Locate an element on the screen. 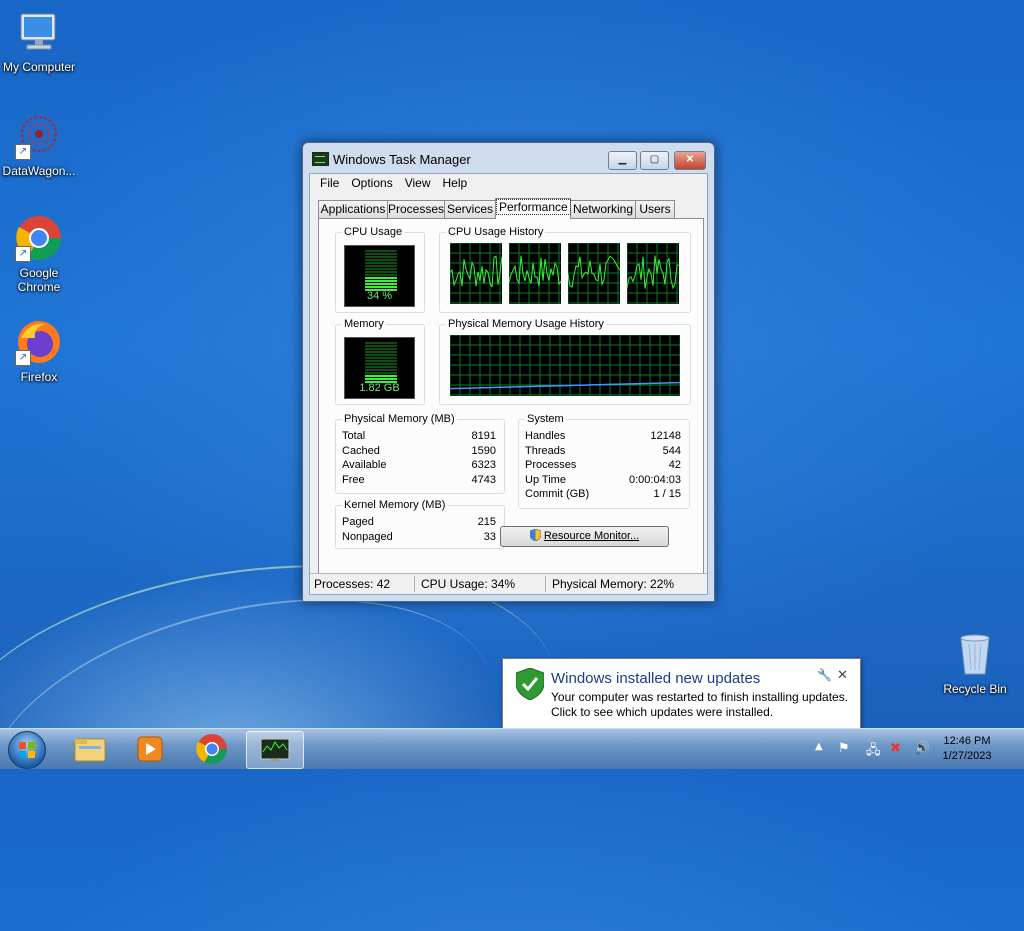  taskbar-chrome-button is located at coordinates (212, 749).